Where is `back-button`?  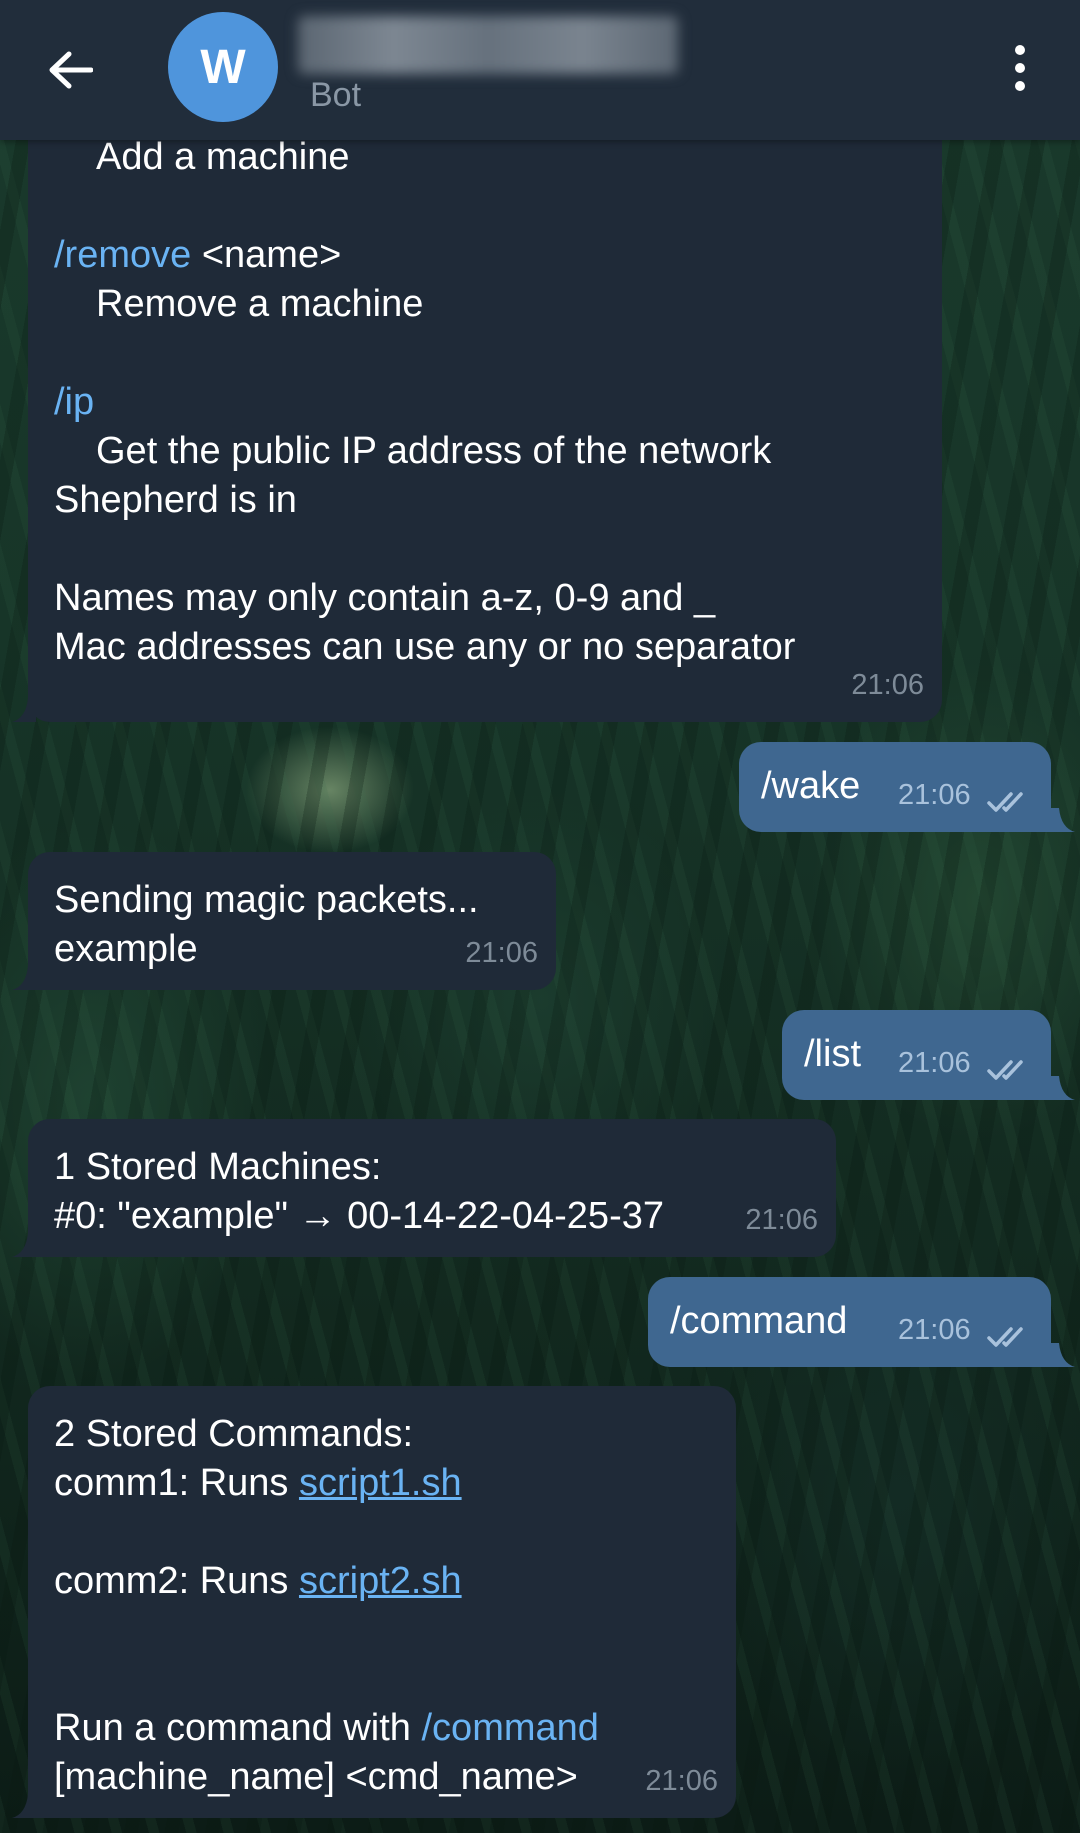
back-button is located at coordinates (70, 70).